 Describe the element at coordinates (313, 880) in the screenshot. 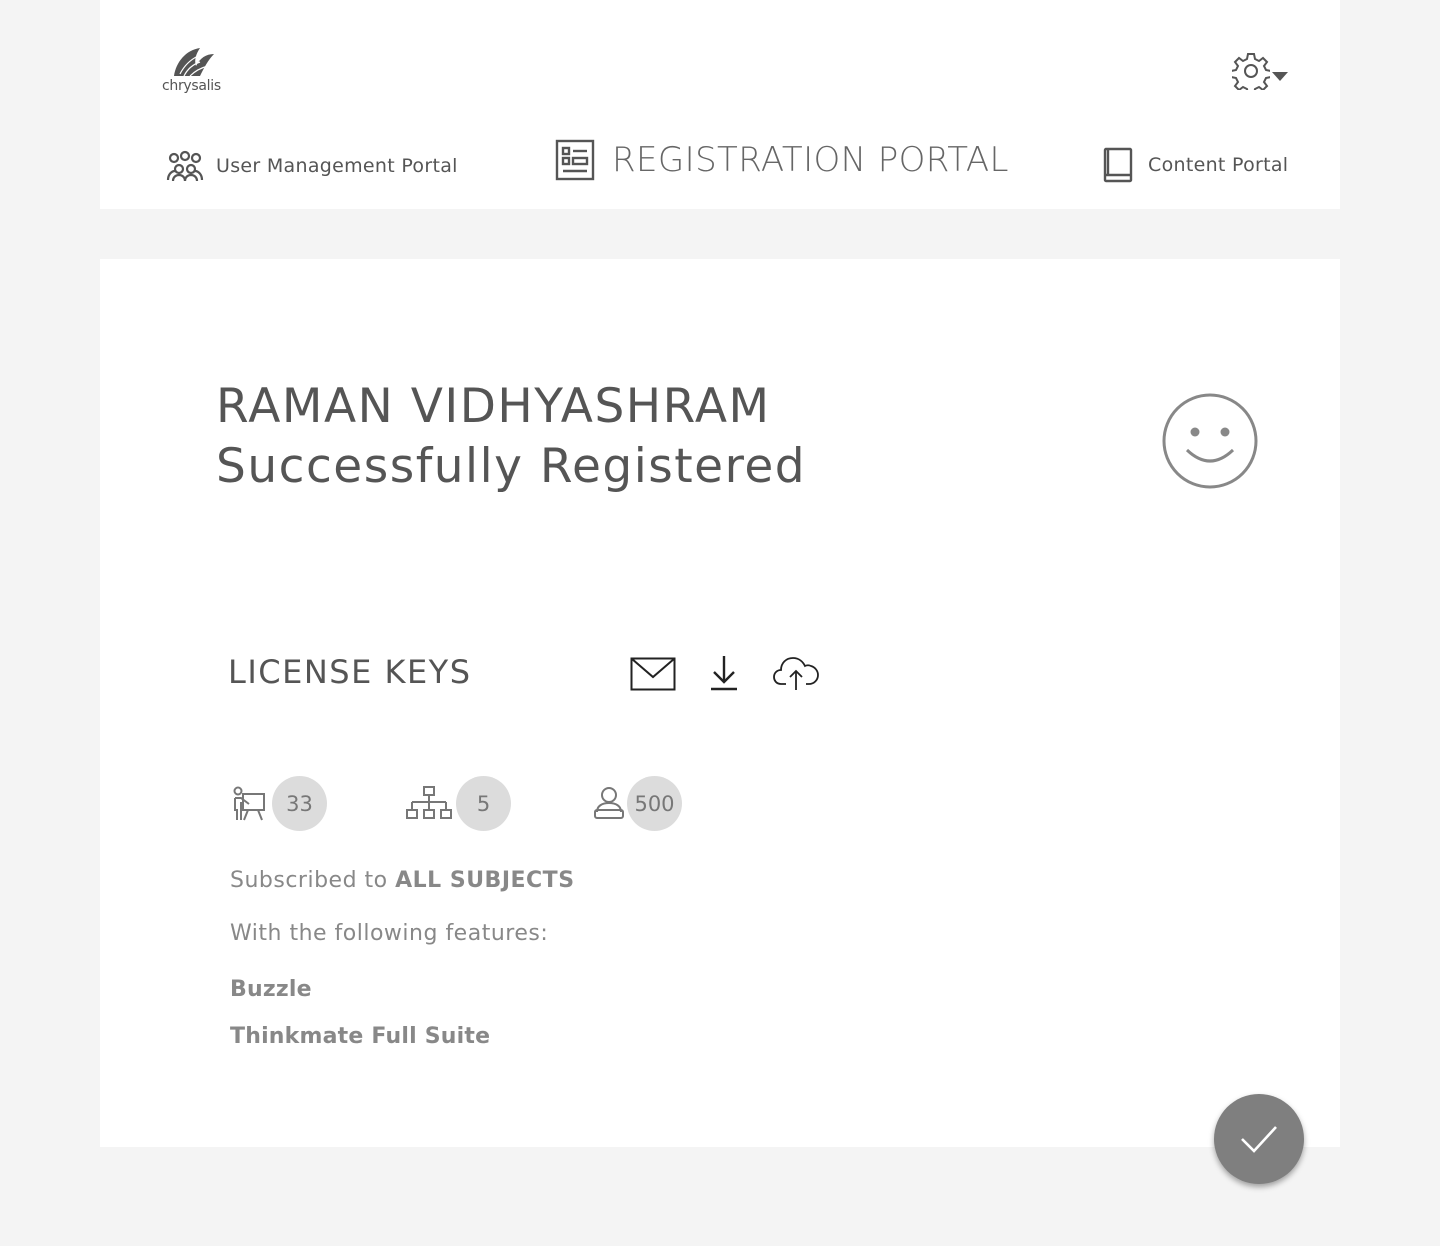

I see `subscription-prefix: Subscribed to` at that location.